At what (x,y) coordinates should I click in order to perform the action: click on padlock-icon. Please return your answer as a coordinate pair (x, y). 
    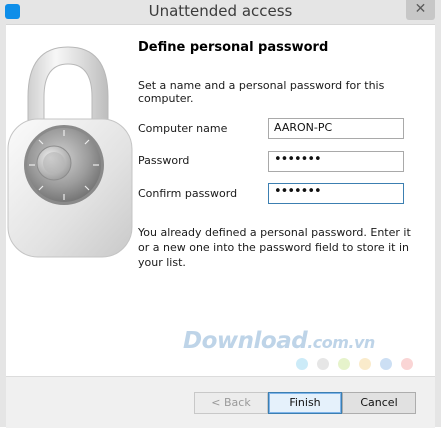
    Looking at the image, I should click on (70, 152).